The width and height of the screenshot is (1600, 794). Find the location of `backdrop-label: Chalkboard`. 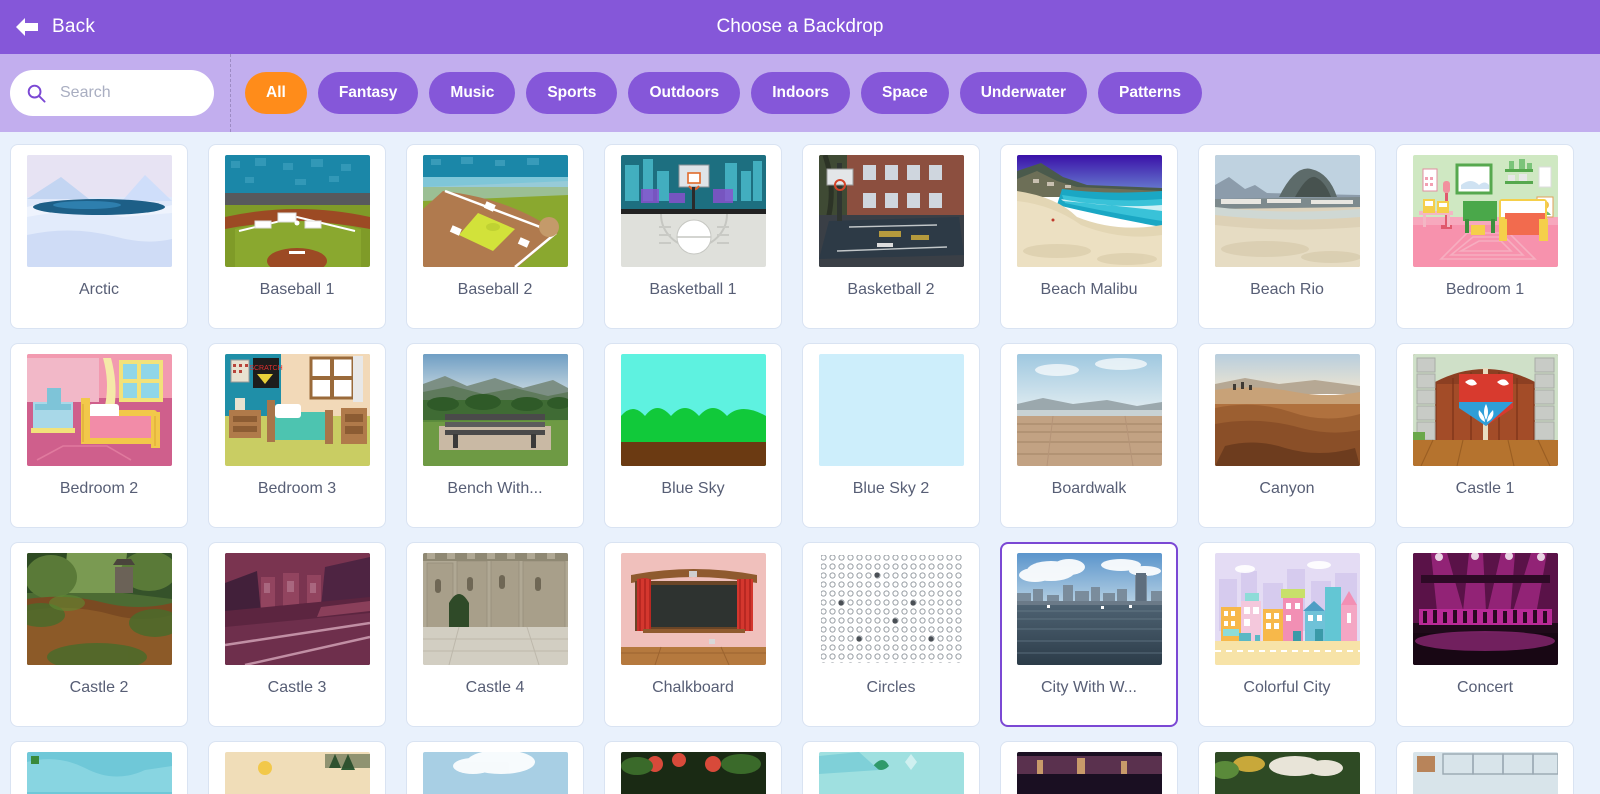

backdrop-label: Chalkboard is located at coordinates (693, 687).